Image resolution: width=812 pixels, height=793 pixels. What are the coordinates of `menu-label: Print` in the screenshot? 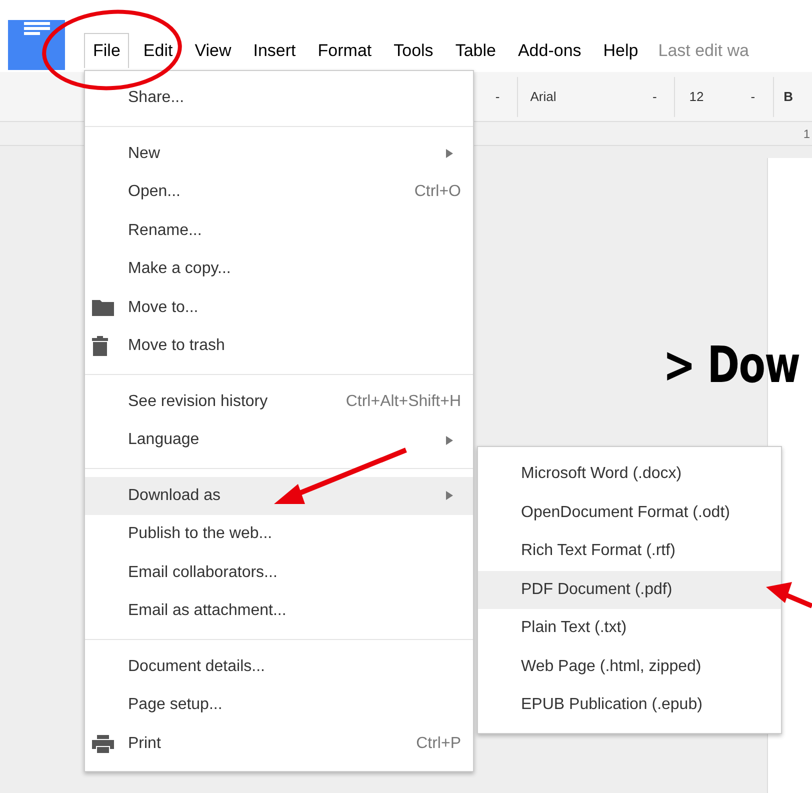 It's located at (145, 744).